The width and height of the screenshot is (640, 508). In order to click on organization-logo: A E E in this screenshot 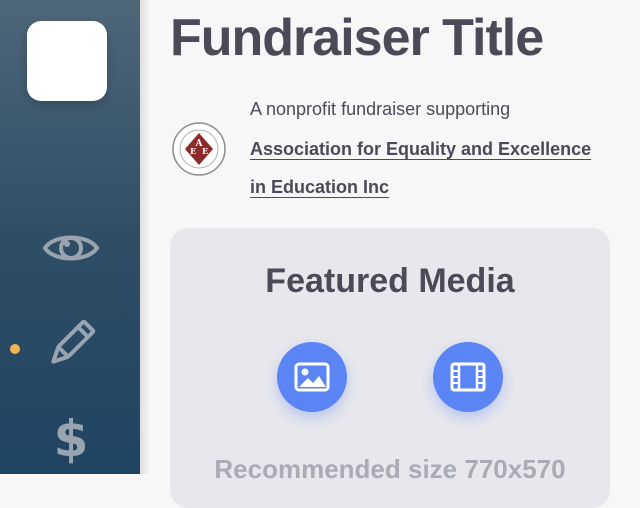, I will do `click(199, 149)`.